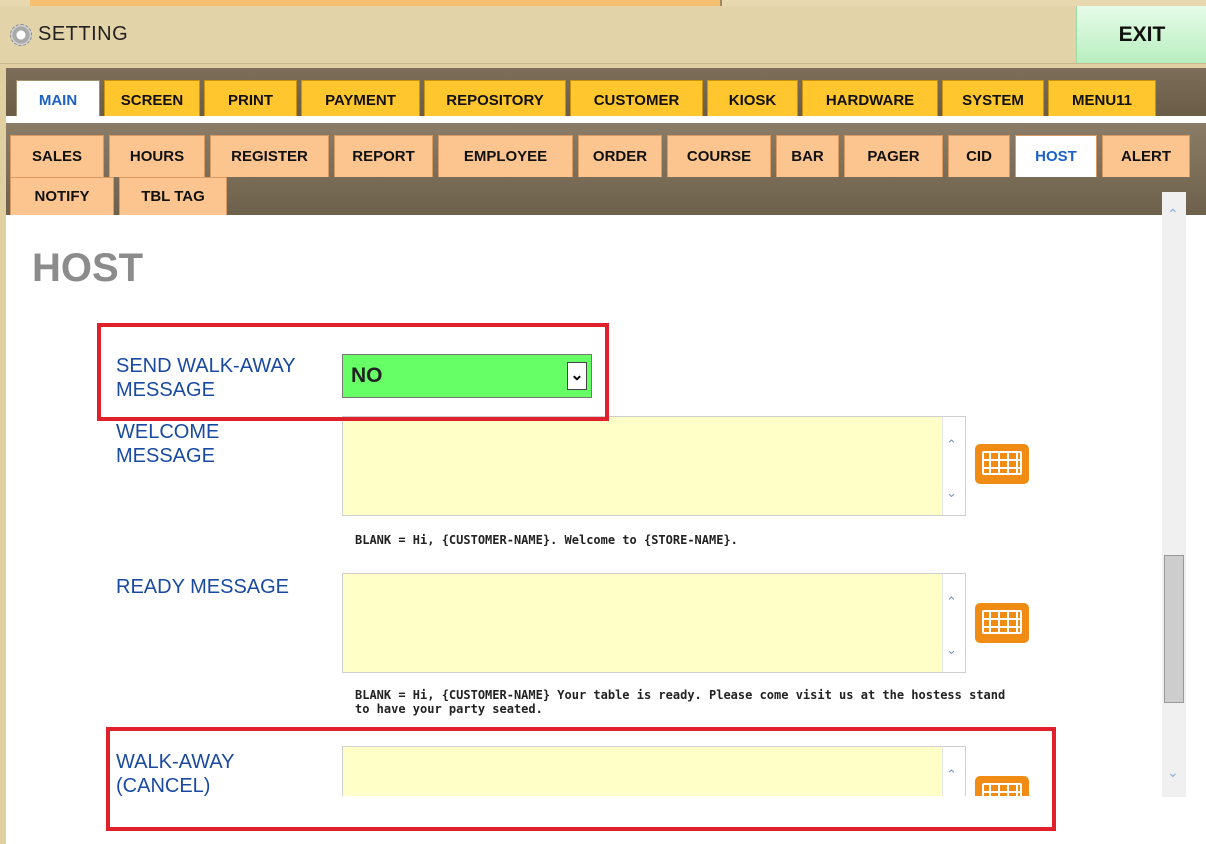 The width and height of the screenshot is (1206, 844). What do you see at coordinates (953, 623) in the screenshot?
I see `ready-scrollbar: ⌃ ⌄` at bounding box center [953, 623].